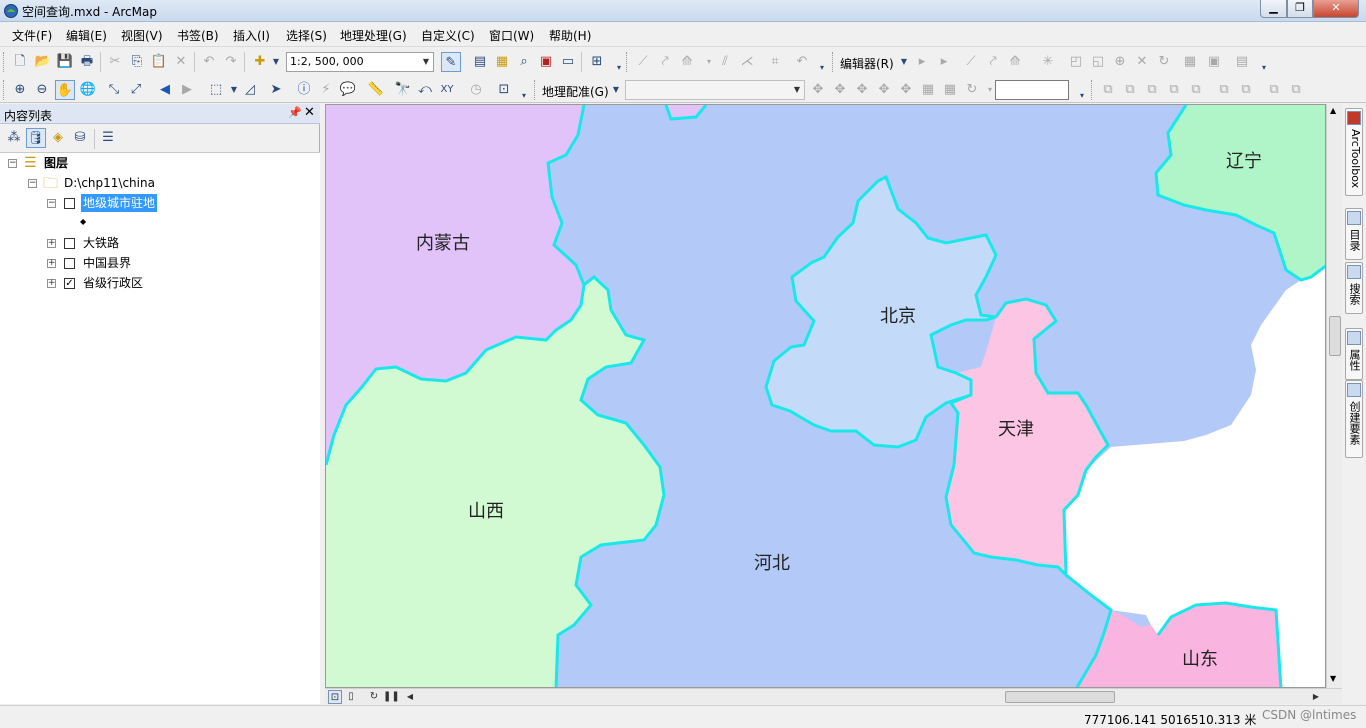  Describe the element at coordinates (251, 35) in the screenshot. I see `menu-insert: 插入(I)` at that location.